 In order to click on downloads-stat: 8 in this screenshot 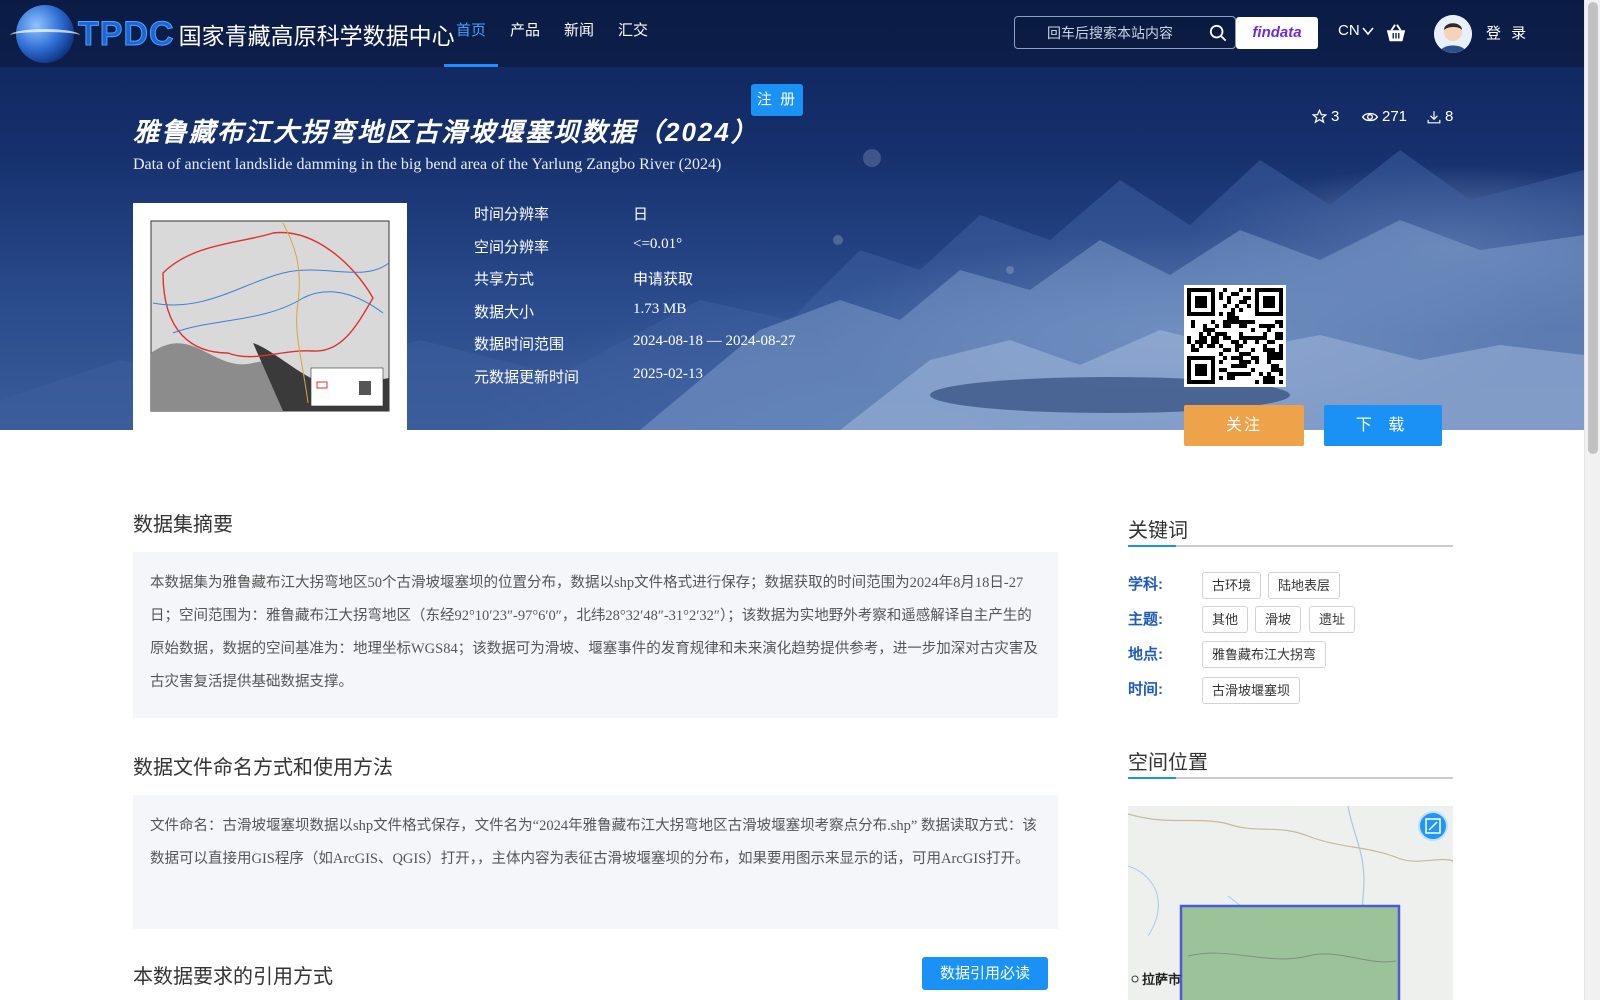, I will do `click(1440, 116)`.